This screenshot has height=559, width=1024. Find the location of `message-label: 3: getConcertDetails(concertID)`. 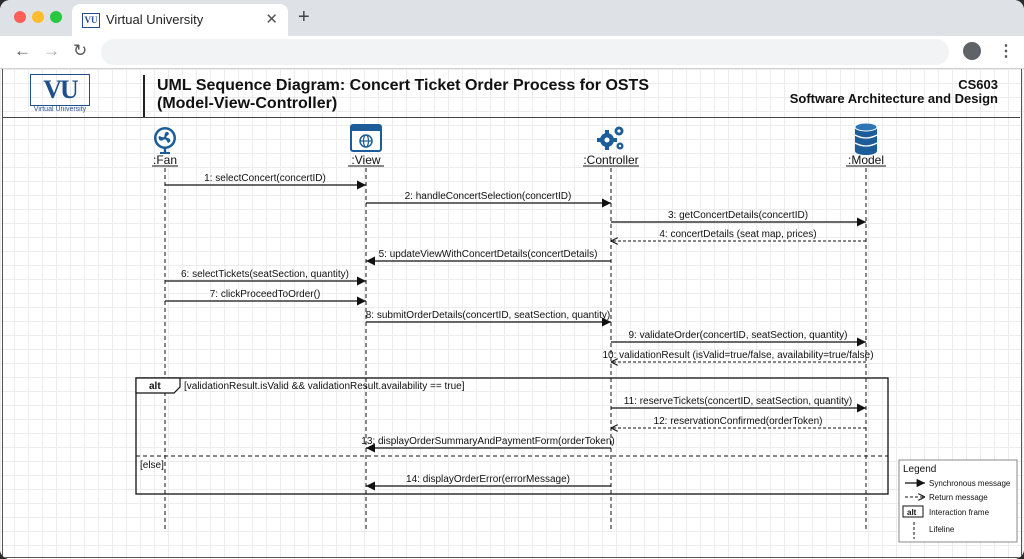

message-label: 3: getConcertDetails(concertID) is located at coordinates (738, 215).